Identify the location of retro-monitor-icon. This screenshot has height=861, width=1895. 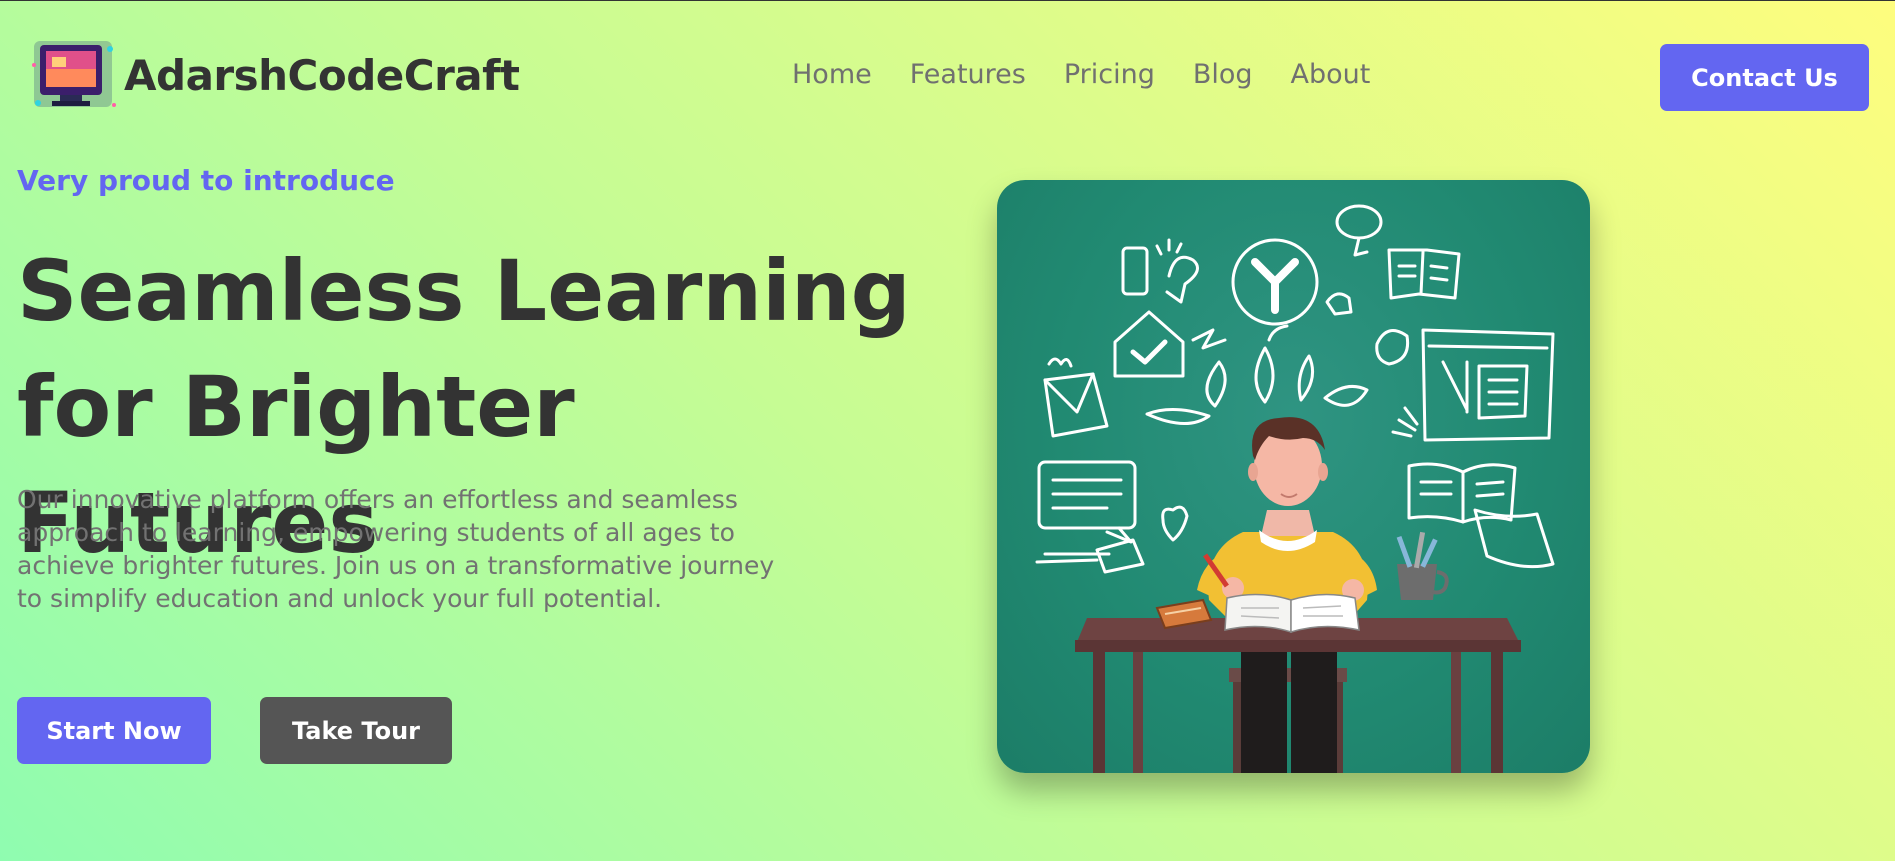
(75, 75).